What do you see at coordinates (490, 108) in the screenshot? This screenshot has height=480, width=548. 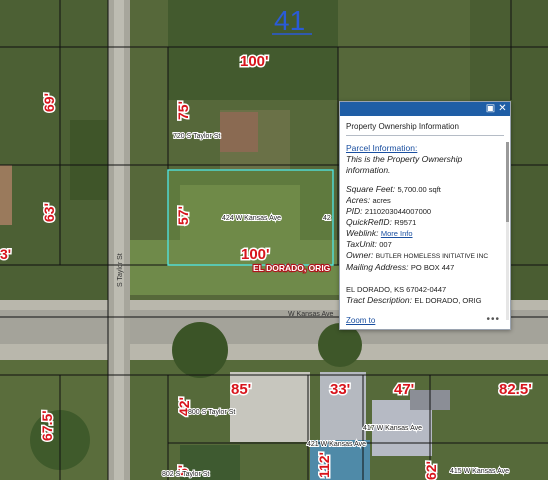 I see `maximize-icon: ▣` at bounding box center [490, 108].